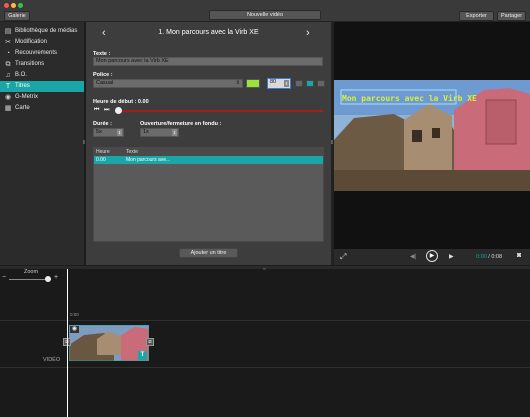 This screenshot has width=530, height=417. Describe the element at coordinates (253, 83) in the screenshot. I see `text-color-swatch` at that location.